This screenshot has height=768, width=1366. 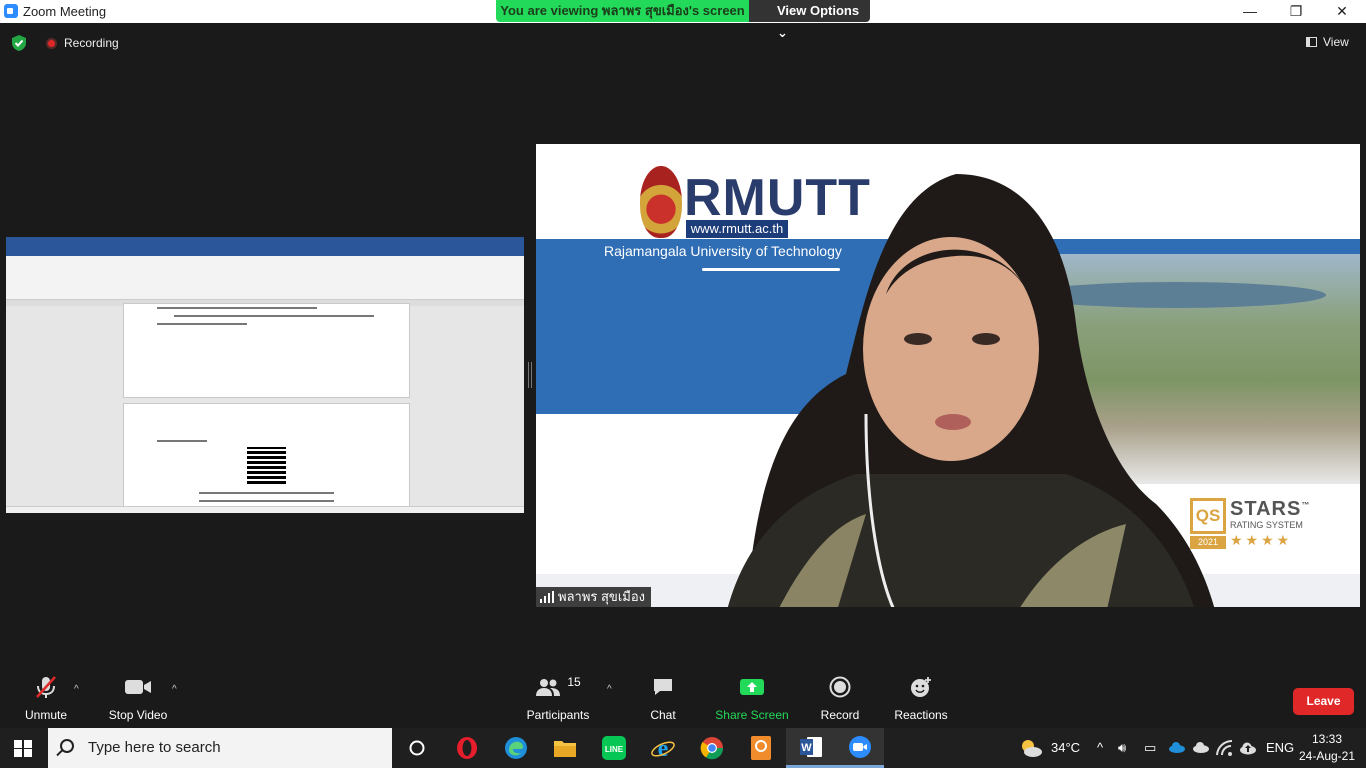 What do you see at coordinates (266, 466) in the screenshot?
I see `qr-code-image` at bounding box center [266, 466].